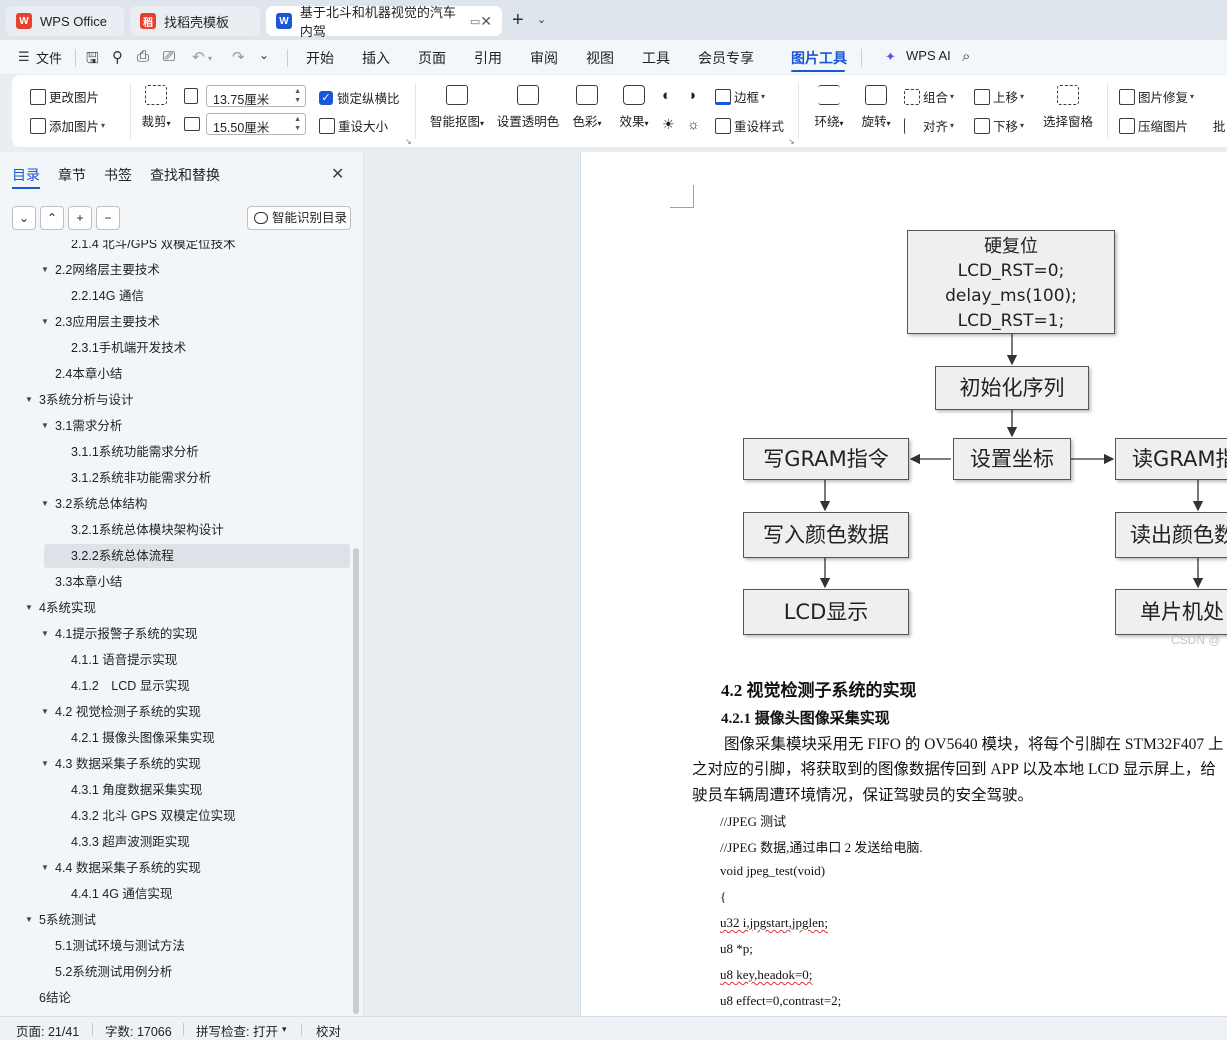 The width and height of the screenshot is (1227, 1040). I want to click on menu-reference: 引用, so click(488, 58).